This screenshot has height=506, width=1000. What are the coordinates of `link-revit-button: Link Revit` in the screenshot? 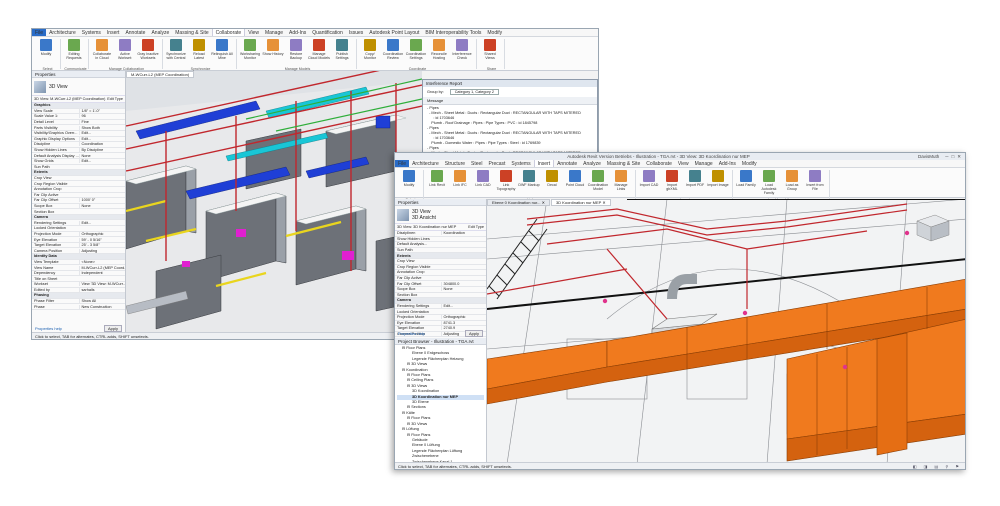 It's located at (437, 185).